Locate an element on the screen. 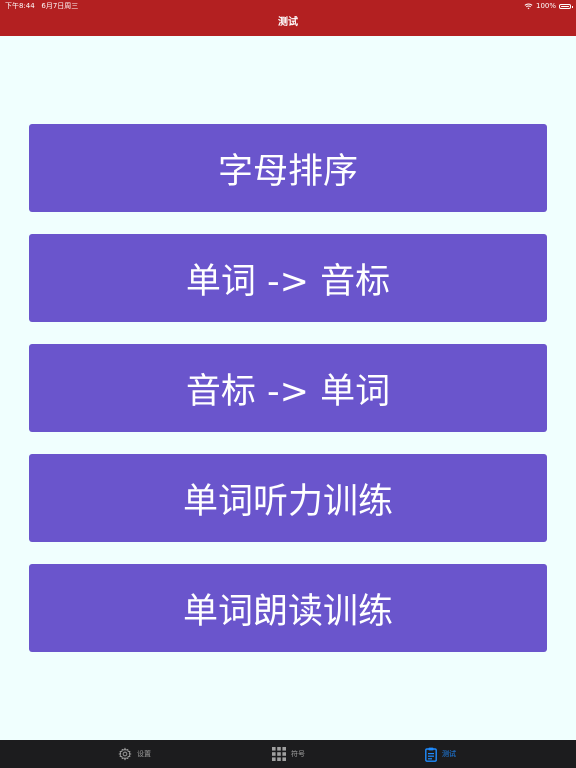 This screenshot has width=576, height=768. word-reading-button: 单词朗读训练 is located at coordinates (288, 608).